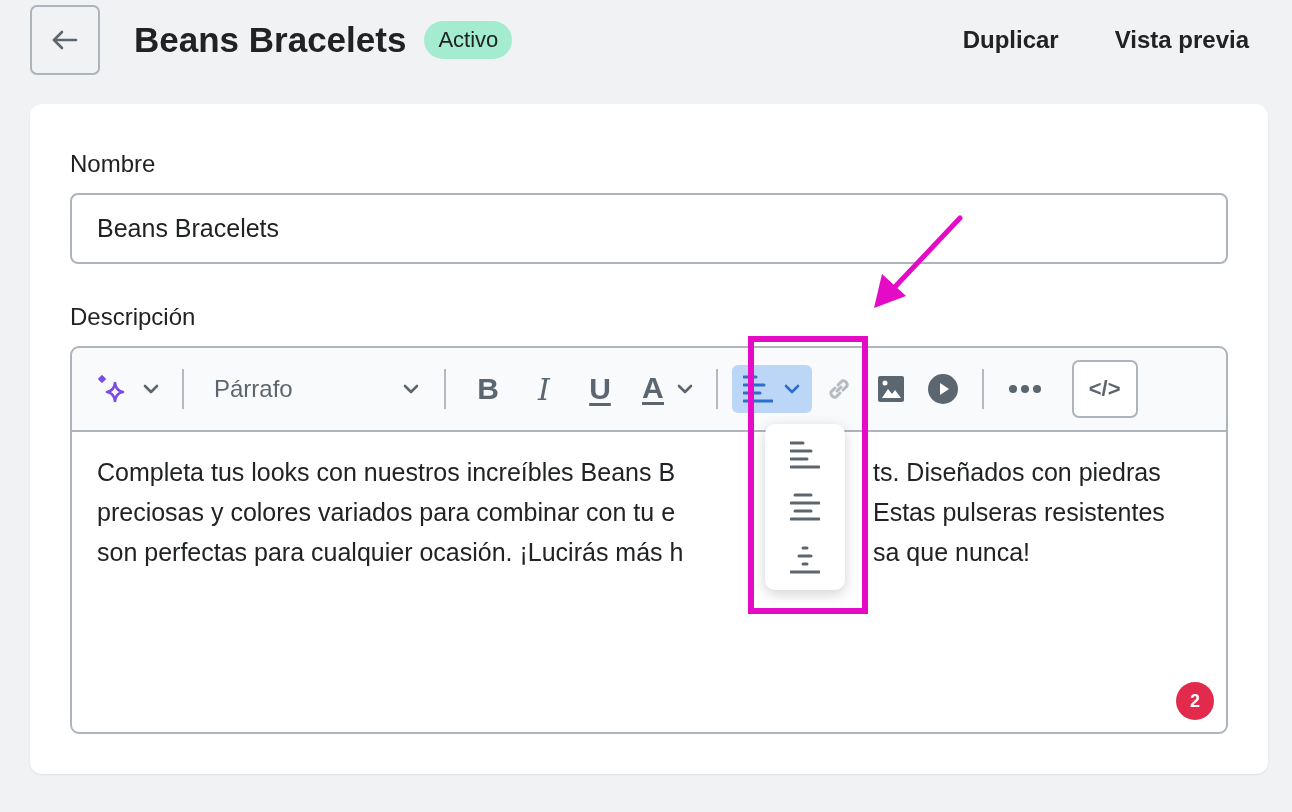 This screenshot has width=1292, height=812. What do you see at coordinates (387, 512) in the screenshot?
I see `description-text: preciosas y colores variados para combinar con tu e` at bounding box center [387, 512].